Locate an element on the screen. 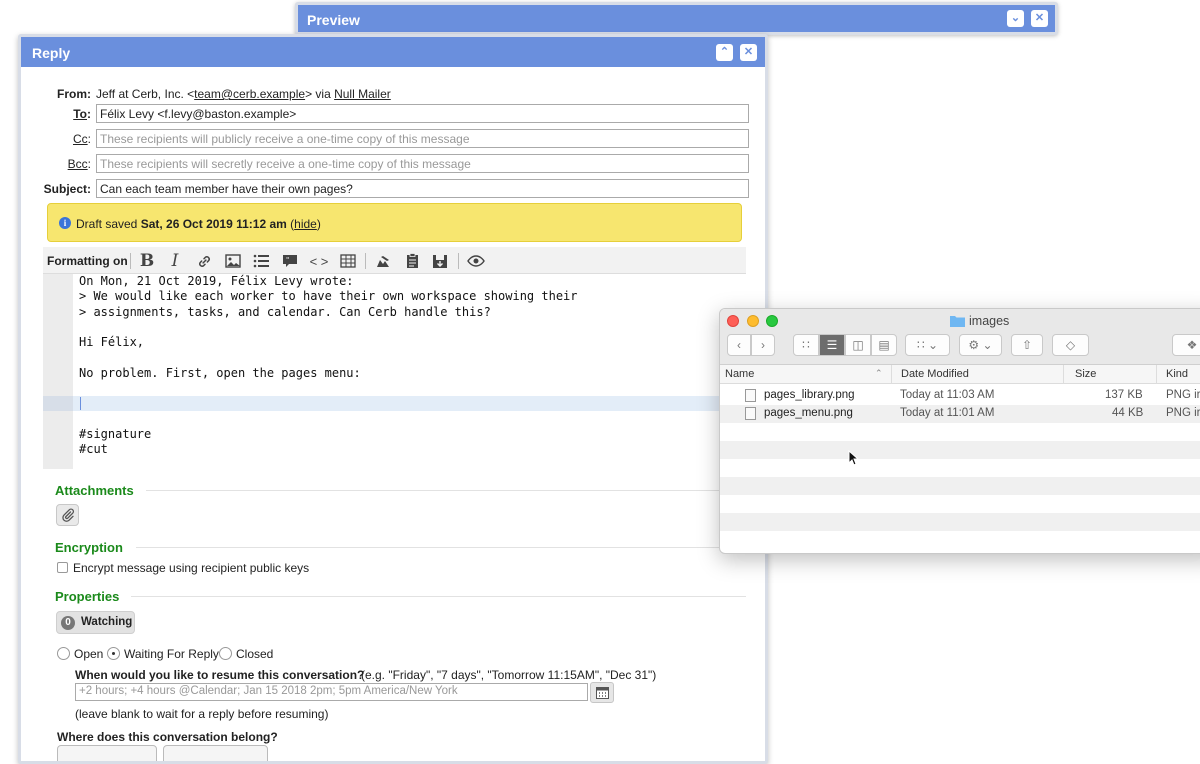  bcc-label: Bcc: is located at coordinates (56, 164).